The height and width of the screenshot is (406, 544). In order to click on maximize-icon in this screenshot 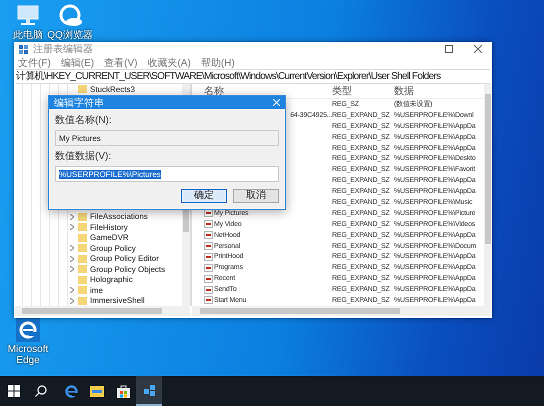, I will do `click(449, 49)`.